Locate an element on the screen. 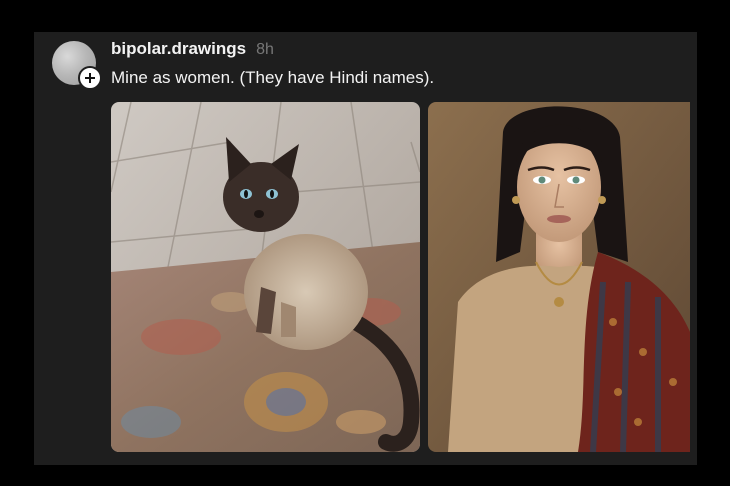 The image size is (730, 486). avatar-wrap is located at coordinates (77, 65).